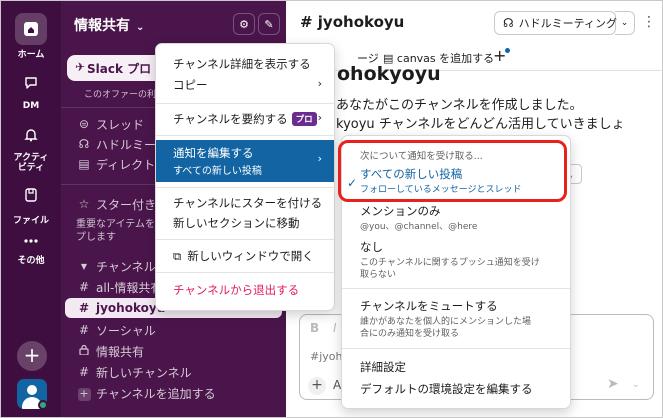  What do you see at coordinates (245, 161) in the screenshot?
I see `menu-item-edit-notifications: 通知を編集する すべての新しい投稿 ›` at bounding box center [245, 161].